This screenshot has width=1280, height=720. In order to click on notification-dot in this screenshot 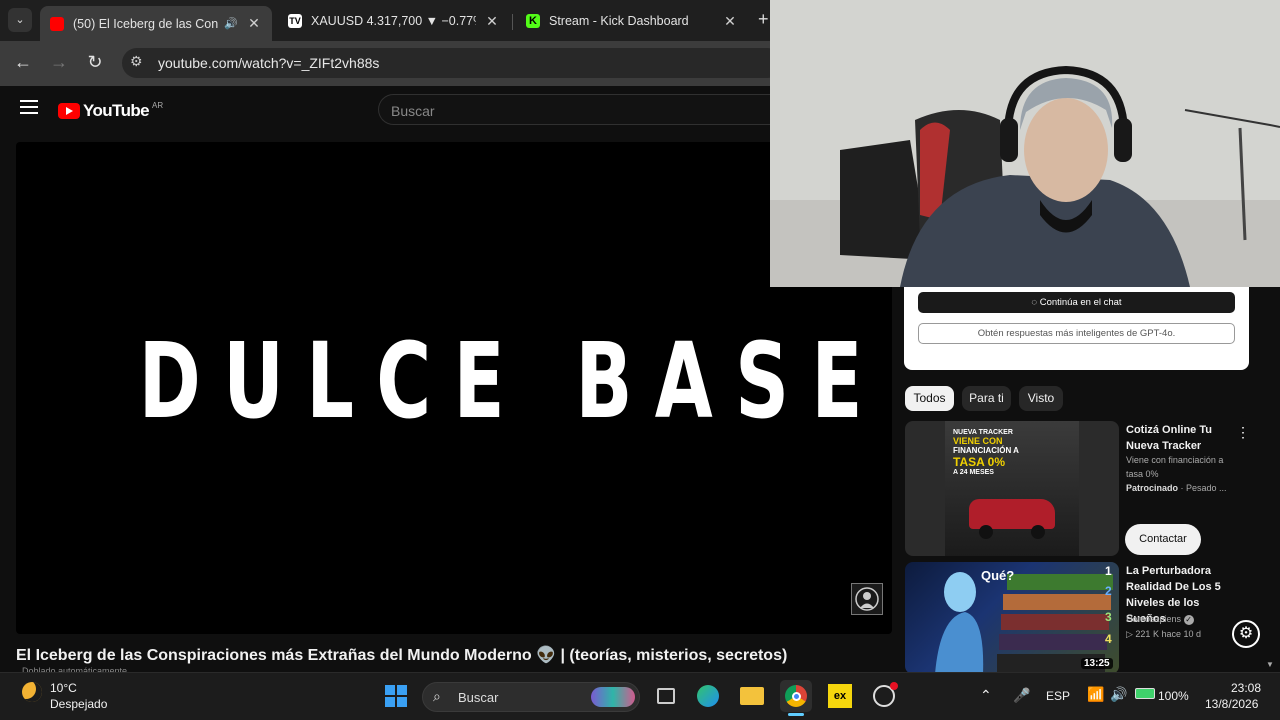, I will do `click(894, 686)`.